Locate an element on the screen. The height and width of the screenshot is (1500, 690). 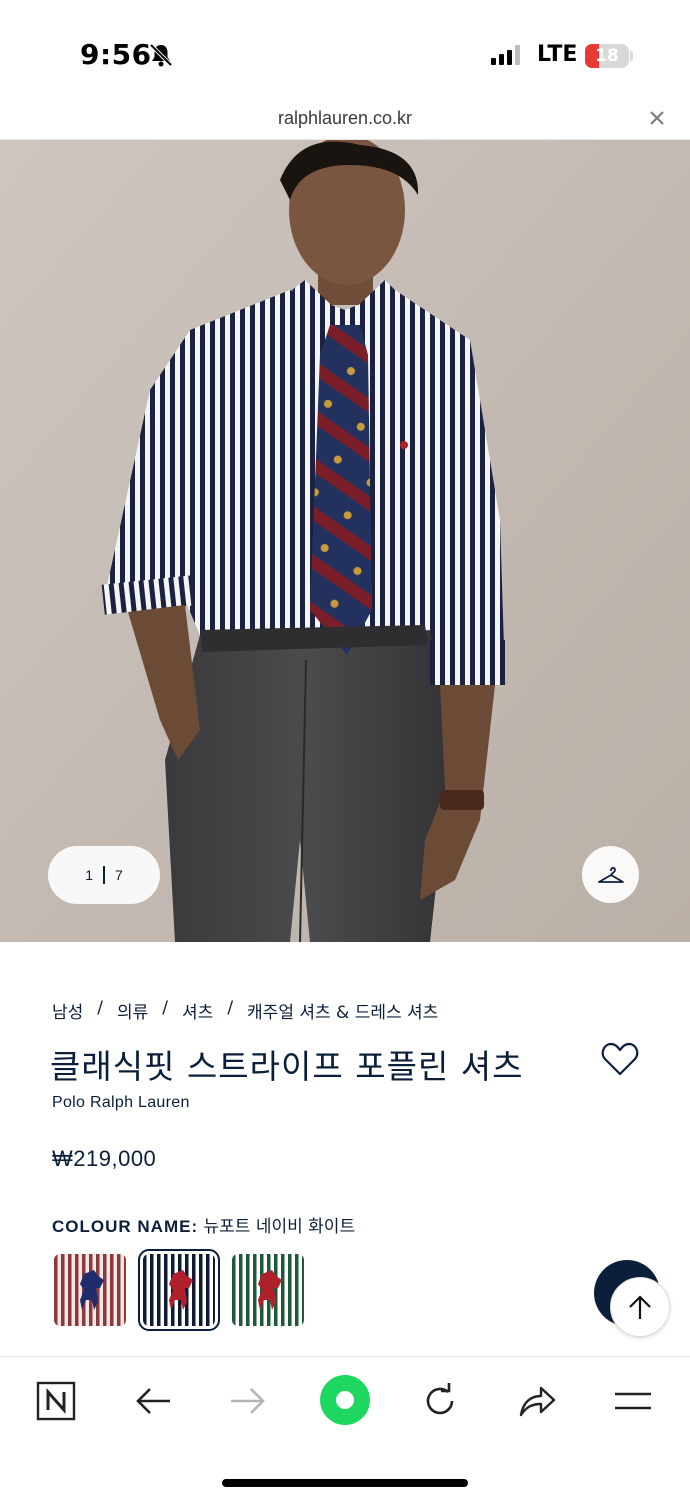
battery-level: 18 is located at coordinates (607, 56).